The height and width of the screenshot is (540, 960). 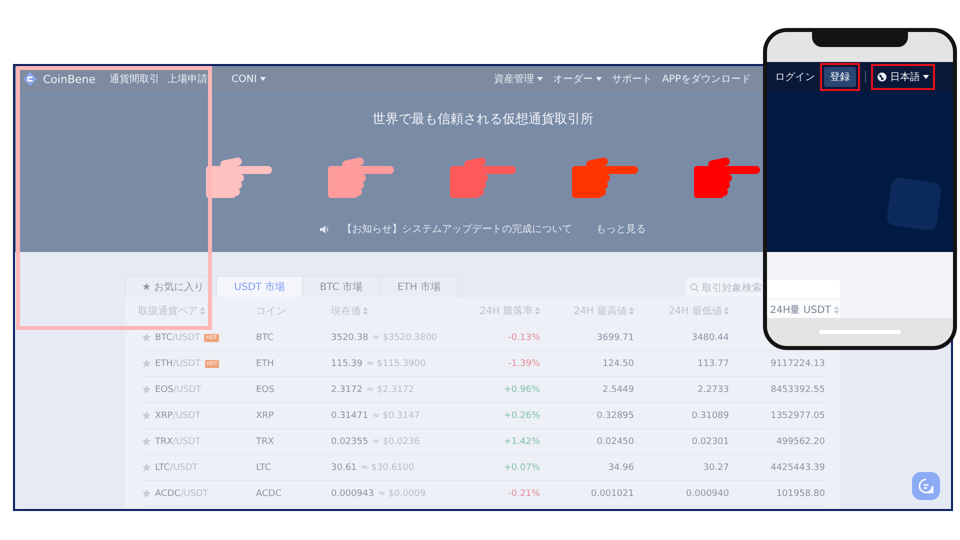 I want to click on table-cell-text: 2.2733, so click(x=712, y=389).